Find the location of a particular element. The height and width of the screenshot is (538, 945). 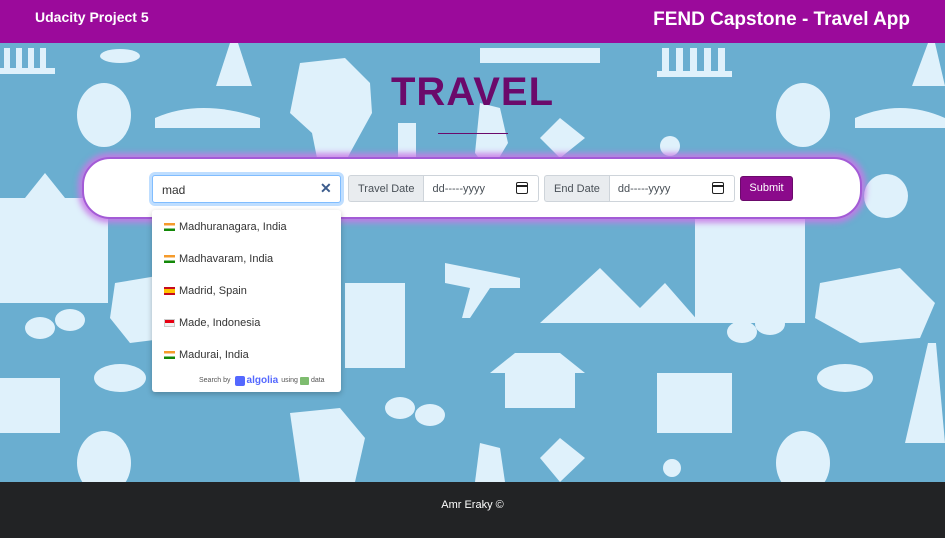

submit-button: Submit is located at coordinates (766, 188).